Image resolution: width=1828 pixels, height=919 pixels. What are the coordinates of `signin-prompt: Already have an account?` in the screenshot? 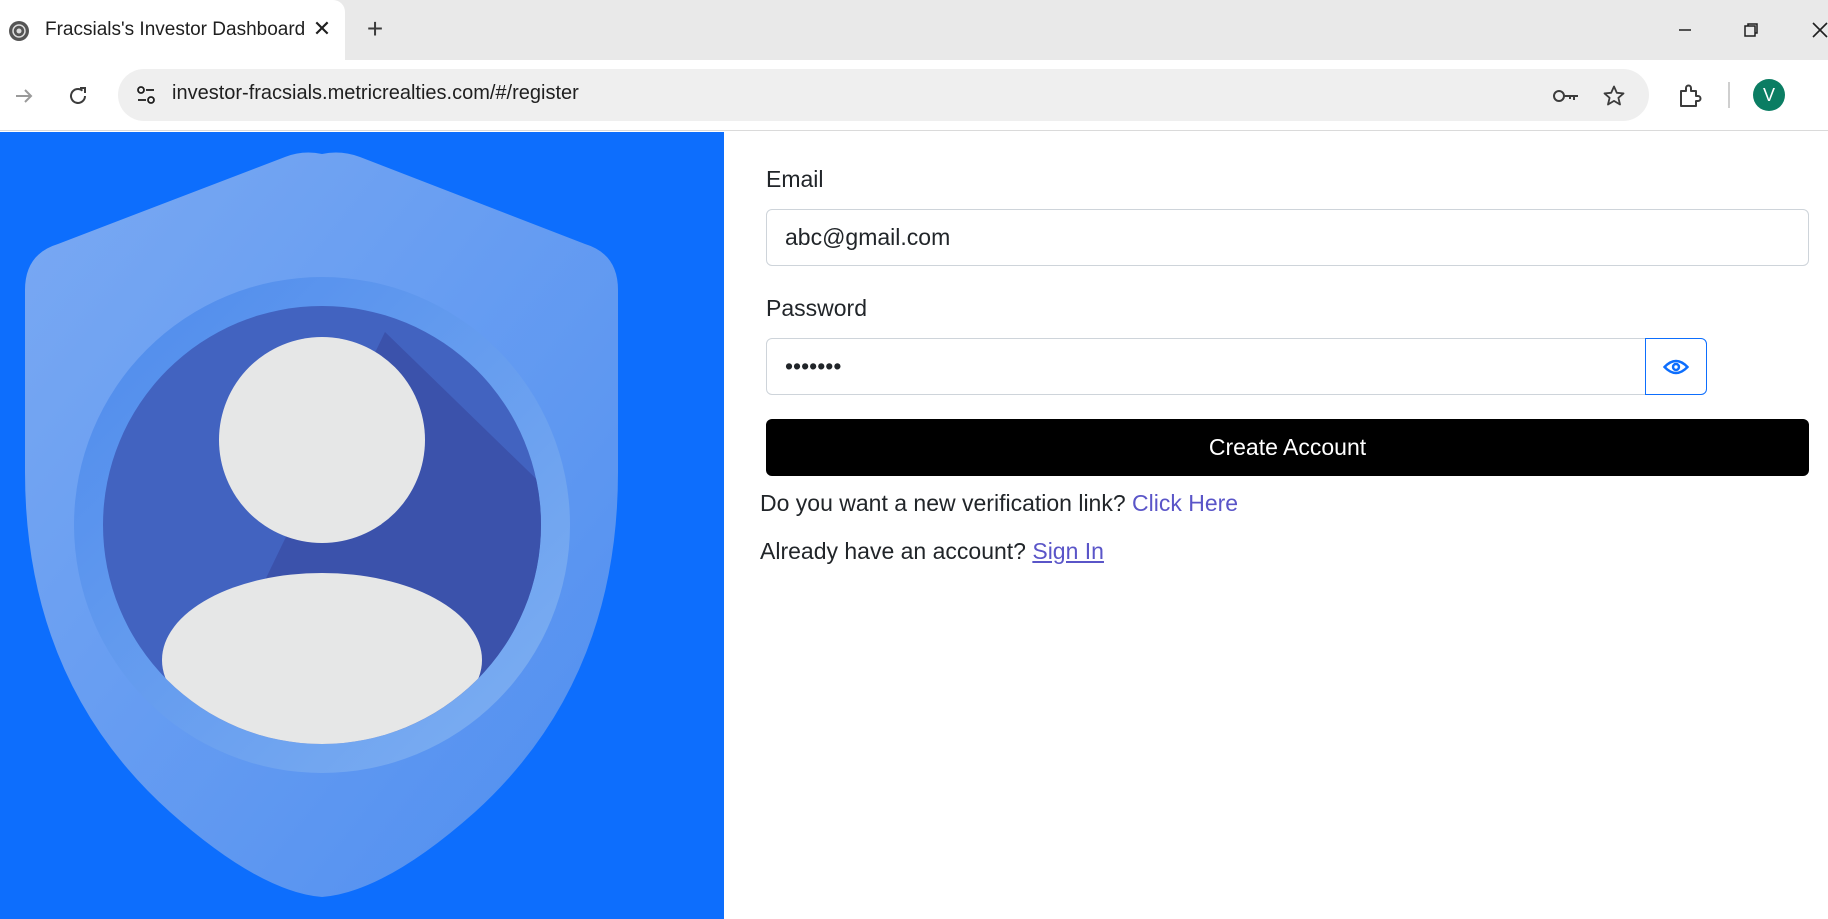 It's located at (893, 551).